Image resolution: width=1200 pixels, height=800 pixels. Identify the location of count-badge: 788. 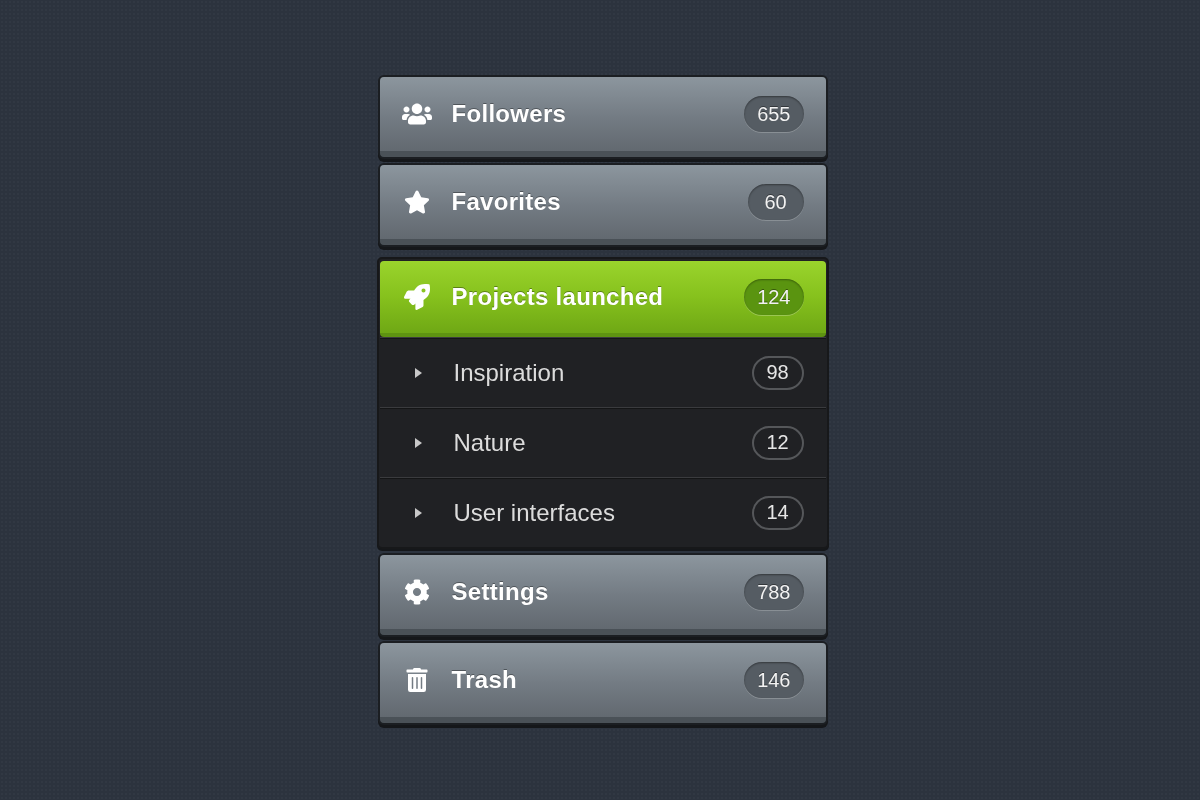
(774, 592).